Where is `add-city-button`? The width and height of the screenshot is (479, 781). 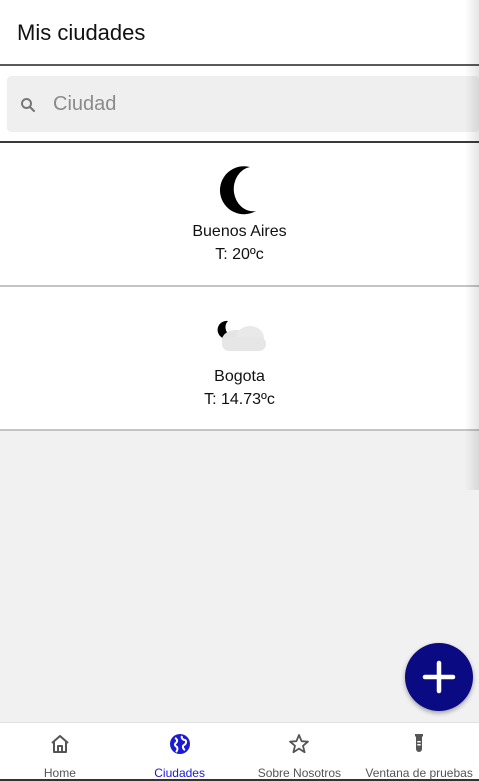
add-city-button is located at coordinates (439, 677).